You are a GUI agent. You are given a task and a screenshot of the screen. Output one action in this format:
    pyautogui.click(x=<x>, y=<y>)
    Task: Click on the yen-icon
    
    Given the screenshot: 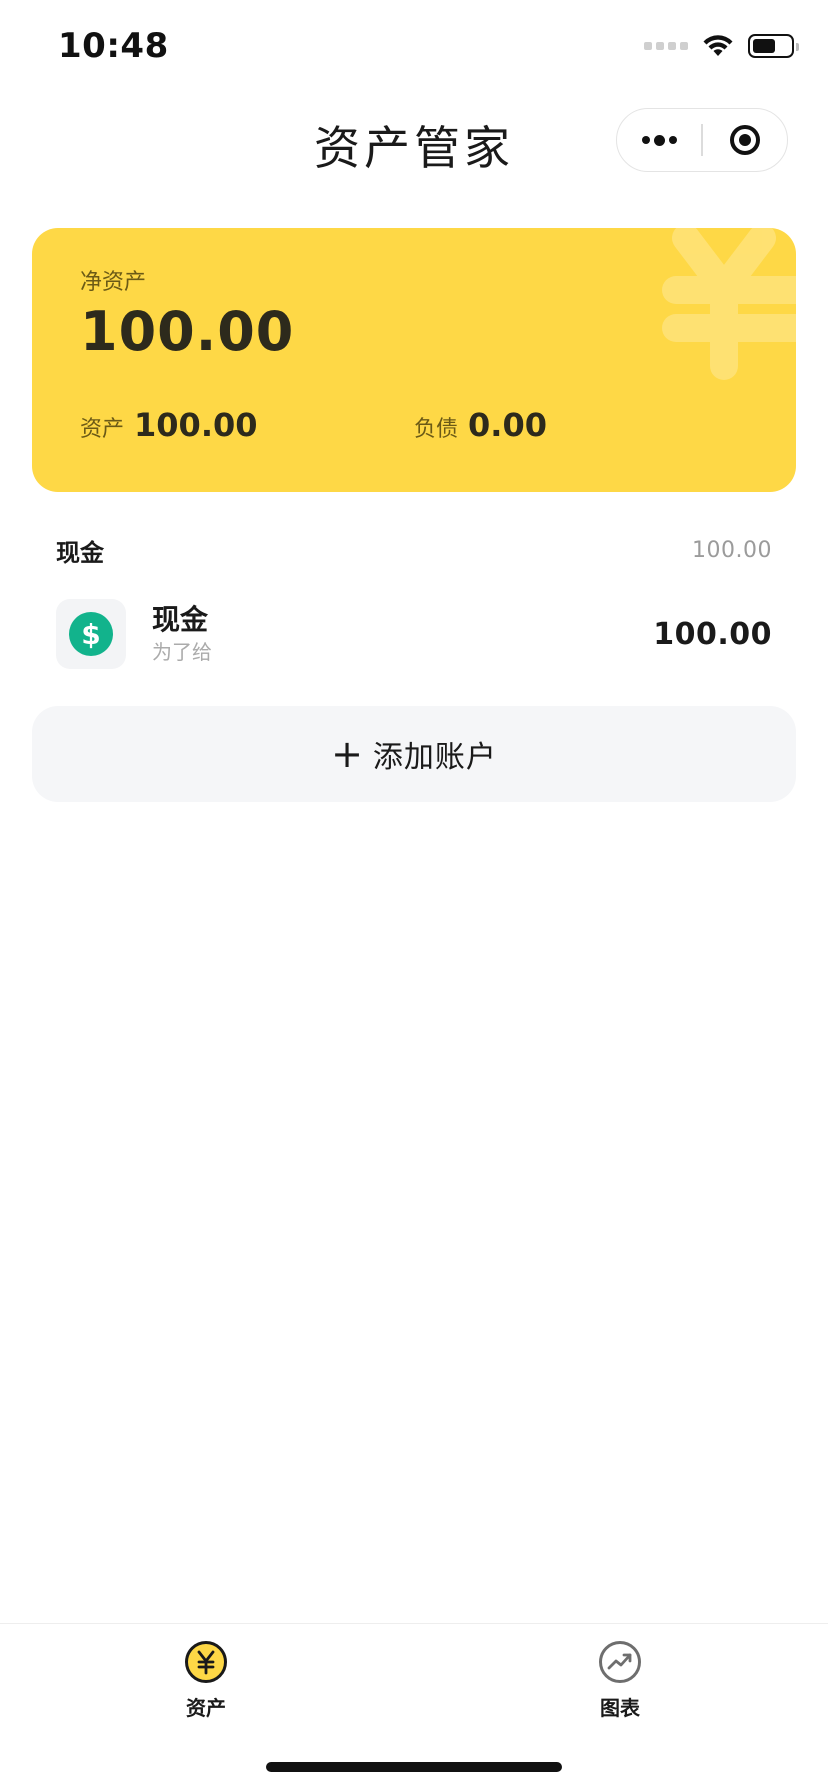 What is the action you would take?
    pyautogui.click(x=206, y=1662)
    